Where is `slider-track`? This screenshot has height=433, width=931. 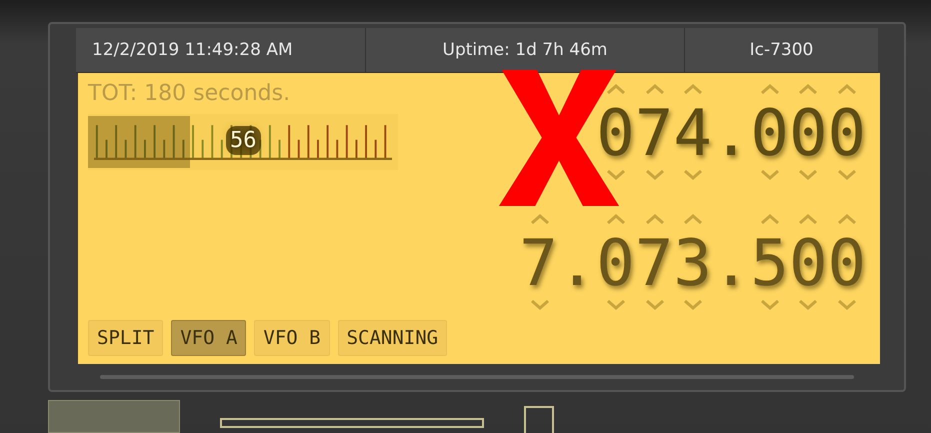 slider-track is located at coordinates (477, 377).